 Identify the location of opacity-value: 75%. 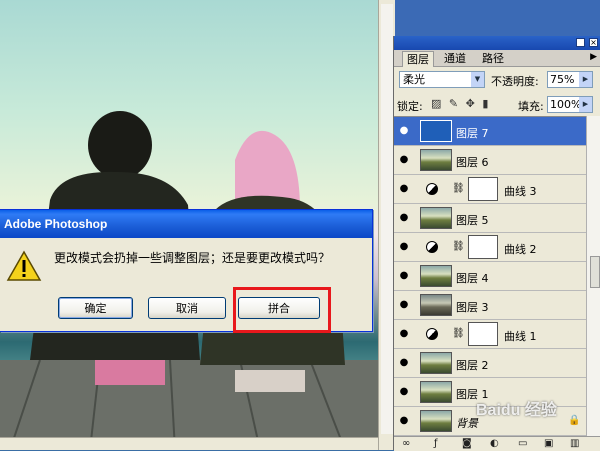
(562, 79).